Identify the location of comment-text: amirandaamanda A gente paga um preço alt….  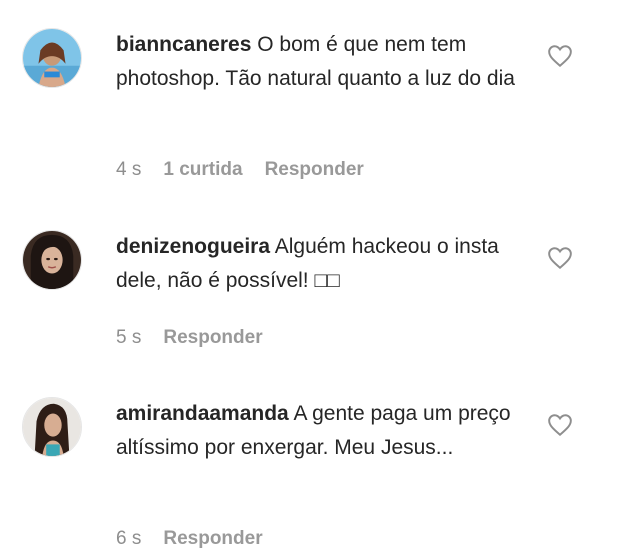
(316, 431).